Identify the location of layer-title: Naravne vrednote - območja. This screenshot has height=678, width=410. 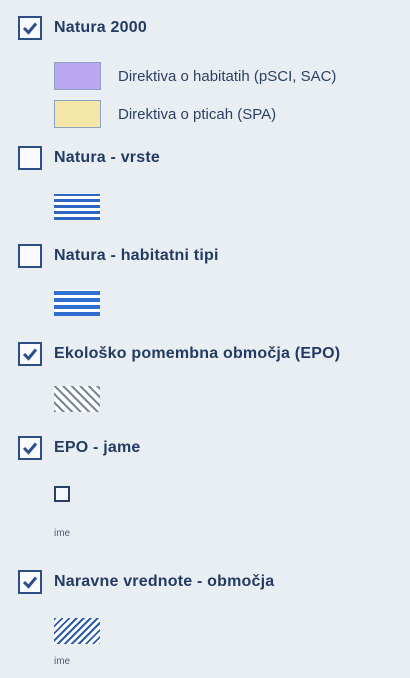
(164, 581).